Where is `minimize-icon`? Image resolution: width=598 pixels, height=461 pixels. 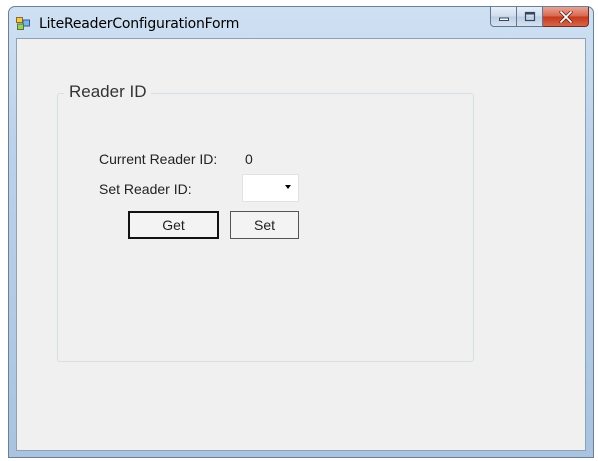 minimize-icon is located at coordinates (503, 19).